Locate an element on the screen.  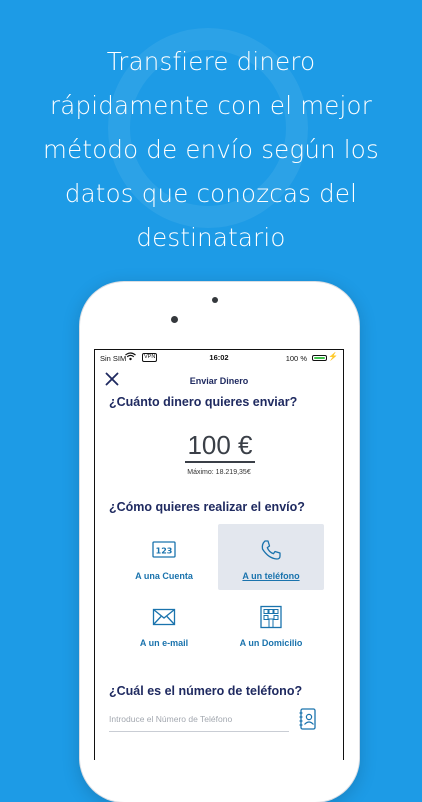
option-phone: A un teléfono is located at coordinates (271, 557).